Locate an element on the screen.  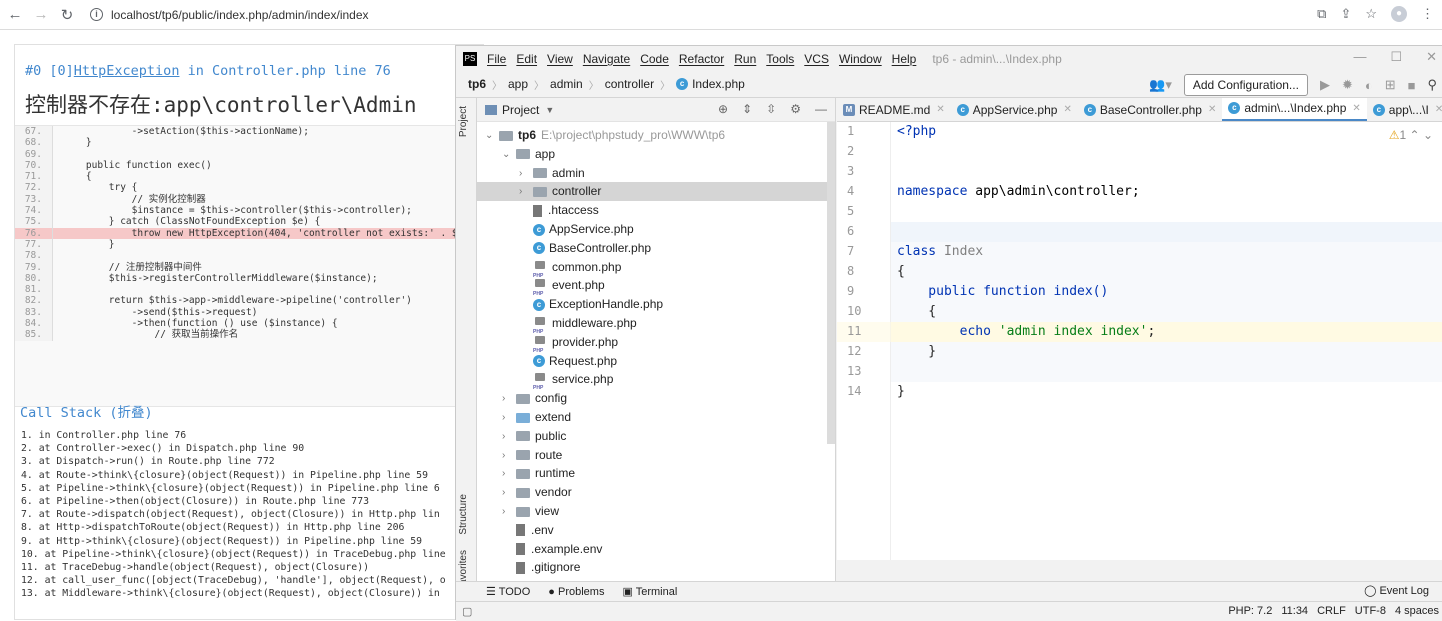
tree-item: › extend is located at coordinates (652, 417).